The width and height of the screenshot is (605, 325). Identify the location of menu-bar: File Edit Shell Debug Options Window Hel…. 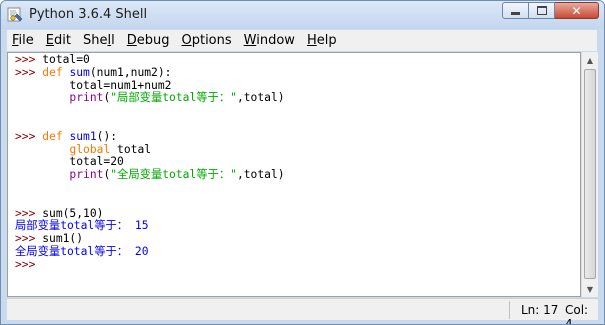
(302, 40).